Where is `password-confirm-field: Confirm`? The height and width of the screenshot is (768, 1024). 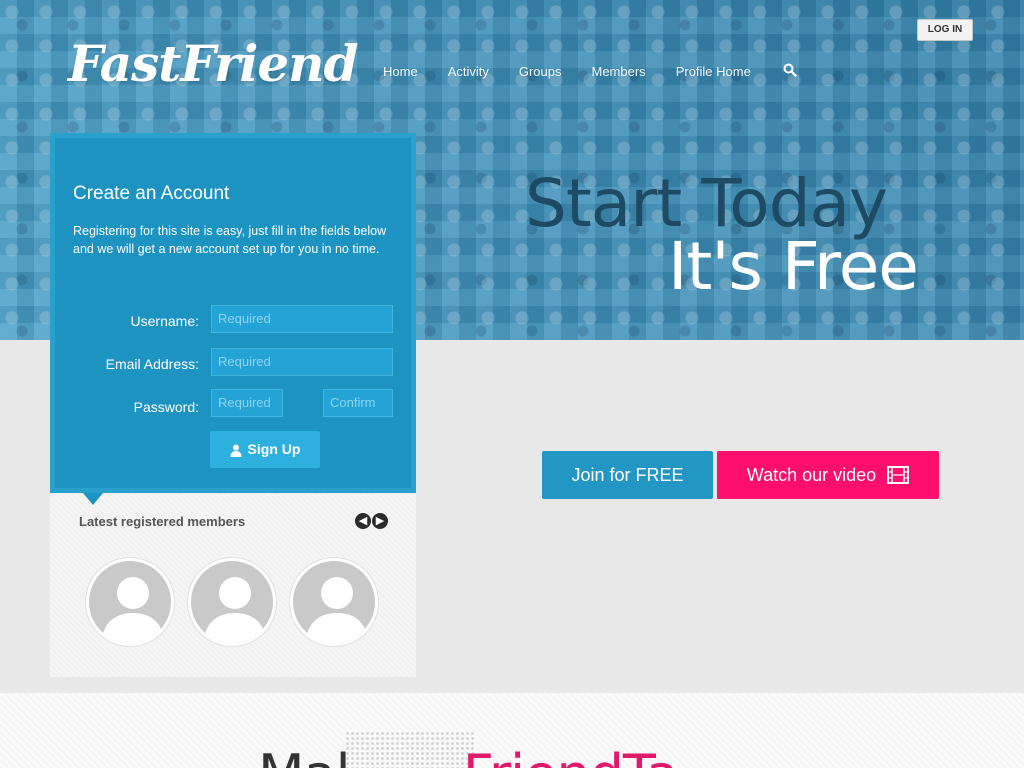
password-confirm-field: Confirm is located at coordinates (358, 403).